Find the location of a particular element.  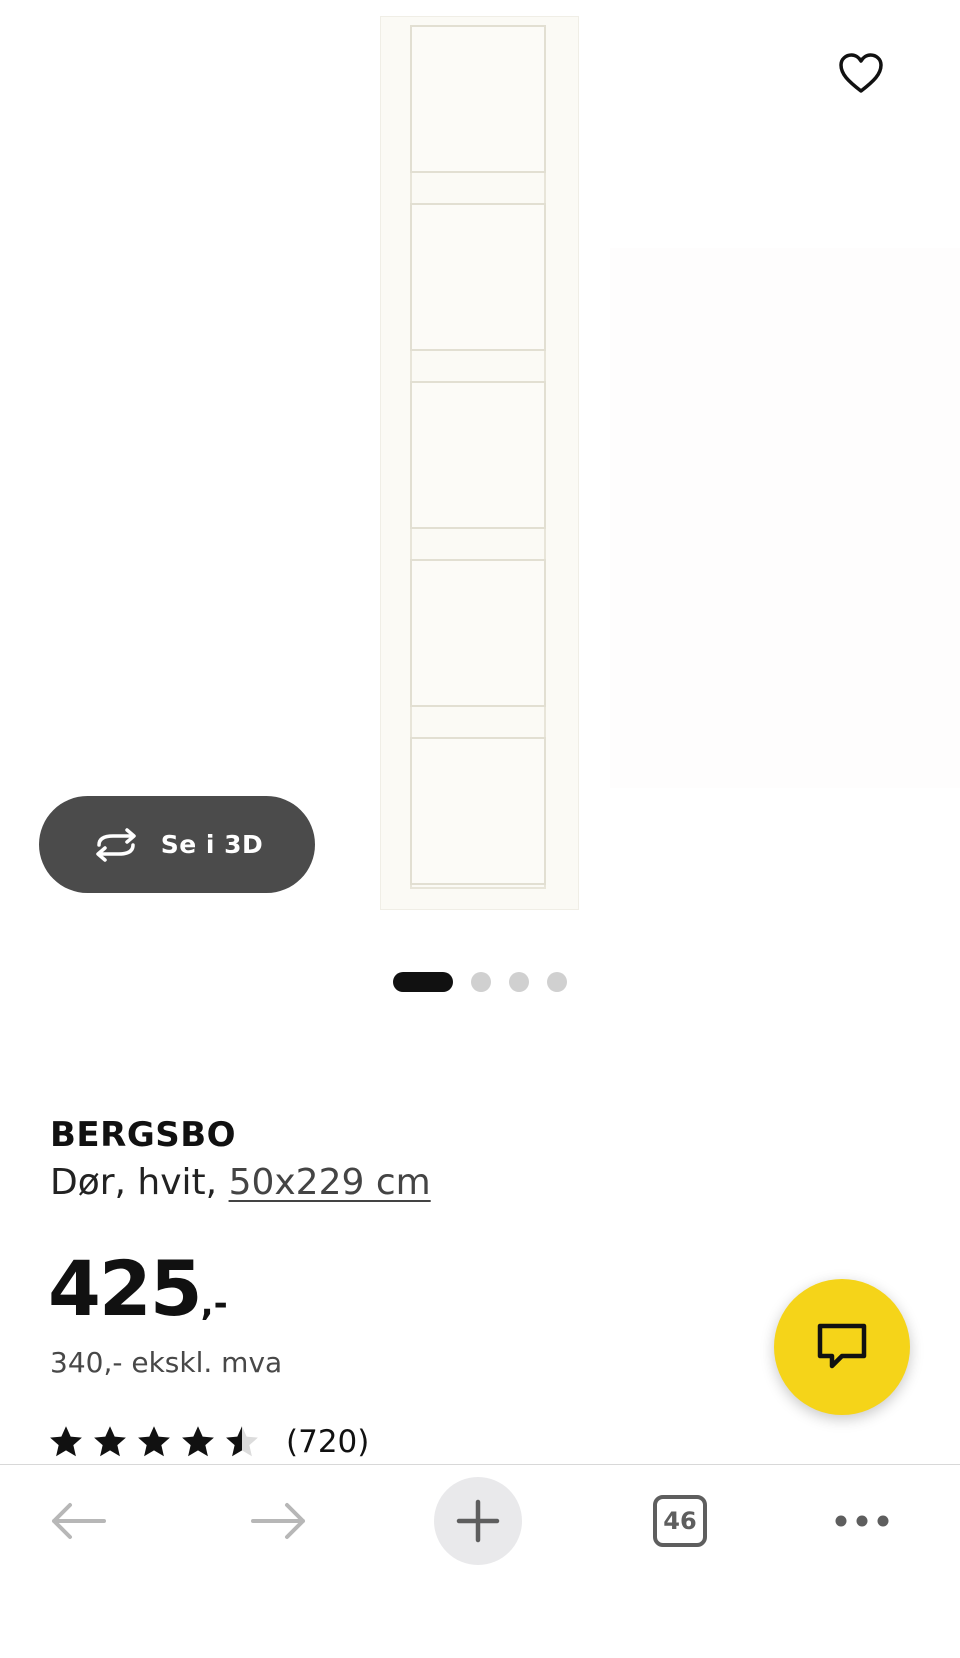

more-icon is located at coordinates (862, 1521).